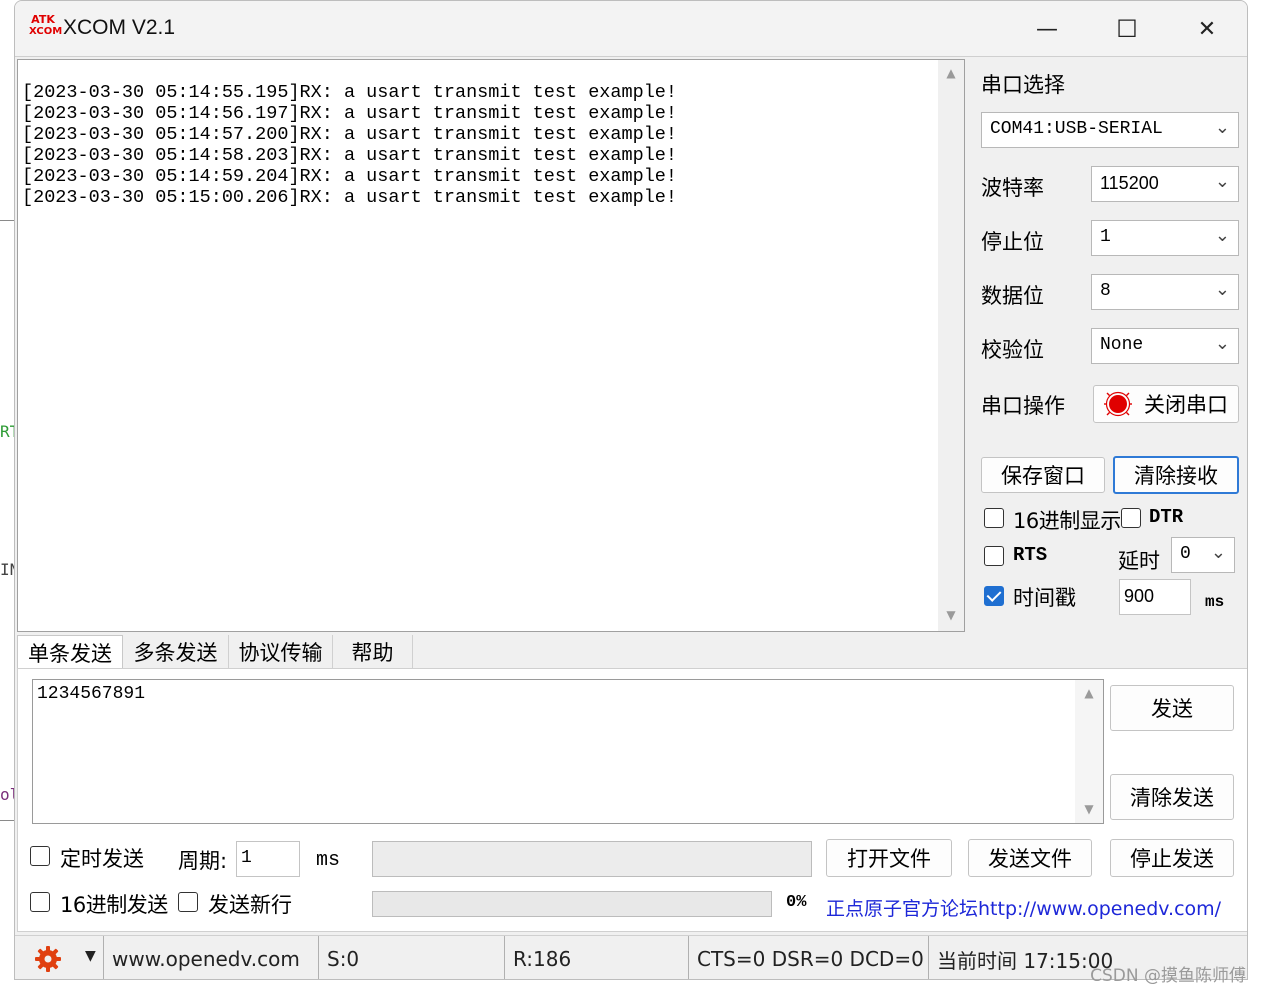 The height and width of the screenshot is (992, 1262). I want to click on delay-dropdown: 0 ⌄, so click(1203, 555).